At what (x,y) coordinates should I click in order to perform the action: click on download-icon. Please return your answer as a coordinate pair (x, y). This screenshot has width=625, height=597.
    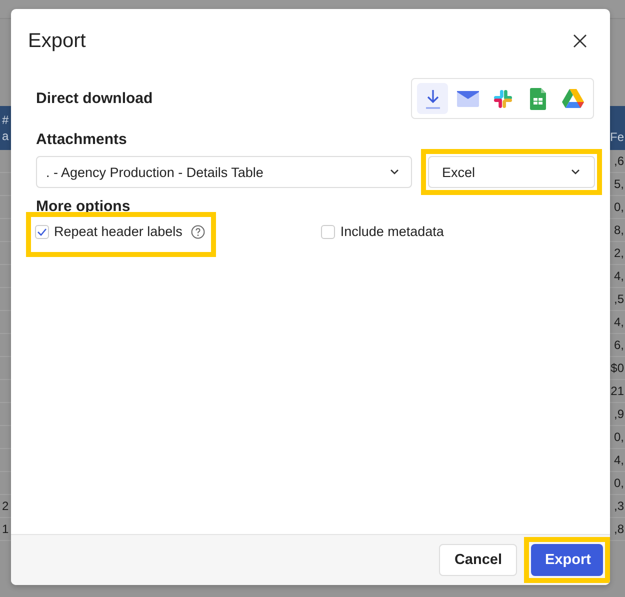
    Looking at the image, I should click on (433, 99).